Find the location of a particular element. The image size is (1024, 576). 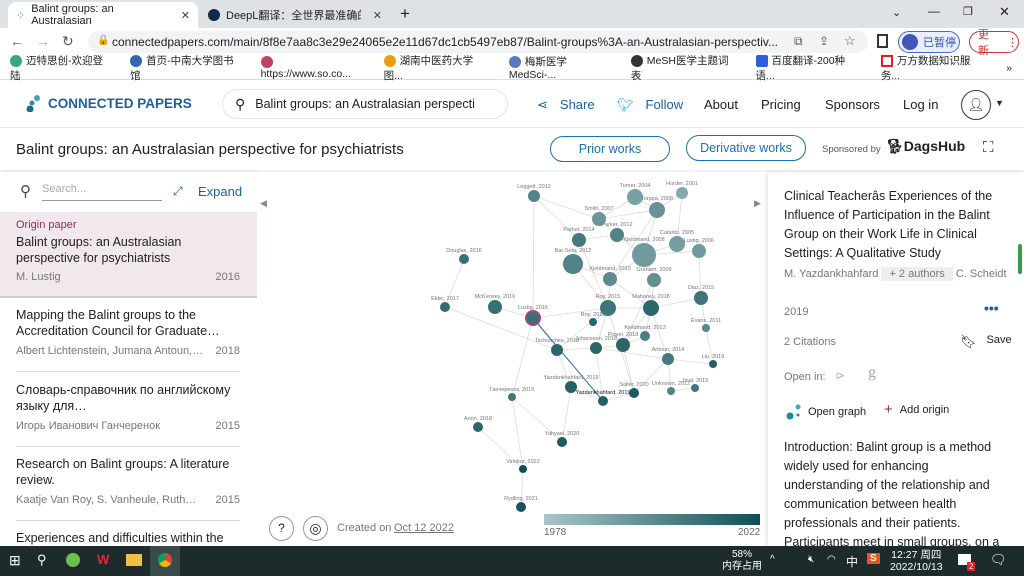

forward-button: → is located at coordinates (43, 41).